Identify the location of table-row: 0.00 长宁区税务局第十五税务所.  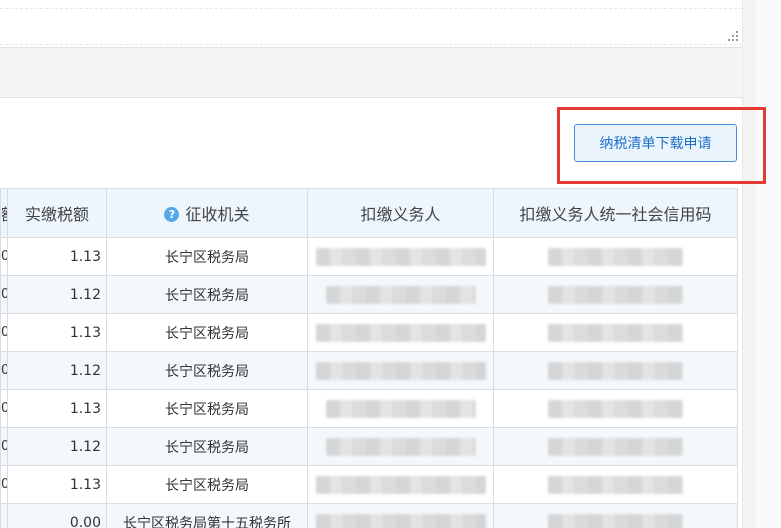
(369, 515).